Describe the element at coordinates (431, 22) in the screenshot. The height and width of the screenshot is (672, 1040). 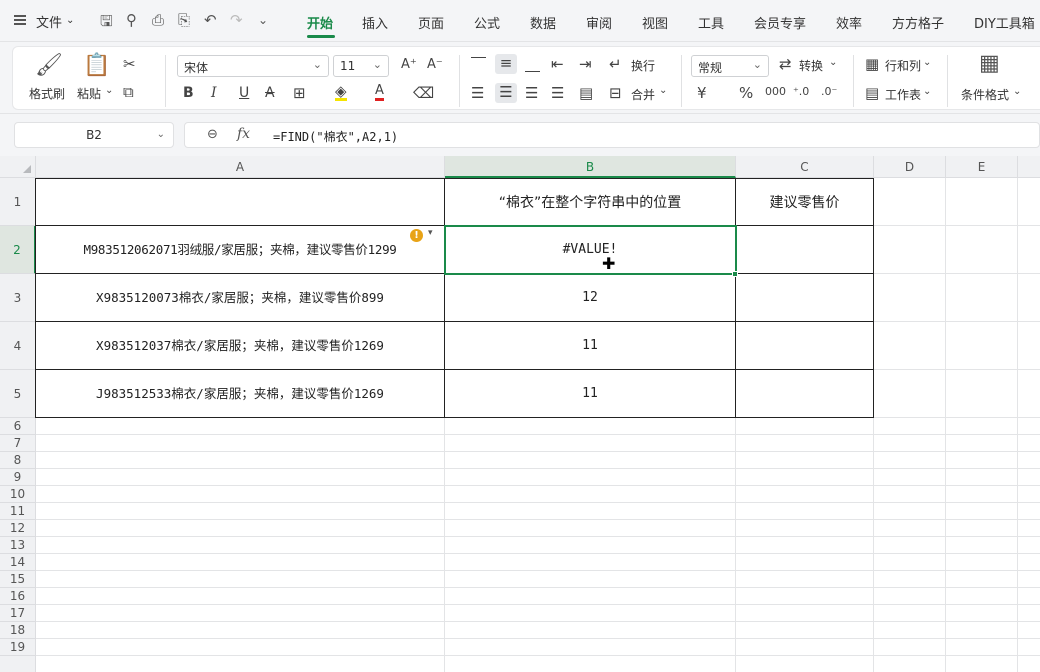
I see `tab-page: 页面` at that location.